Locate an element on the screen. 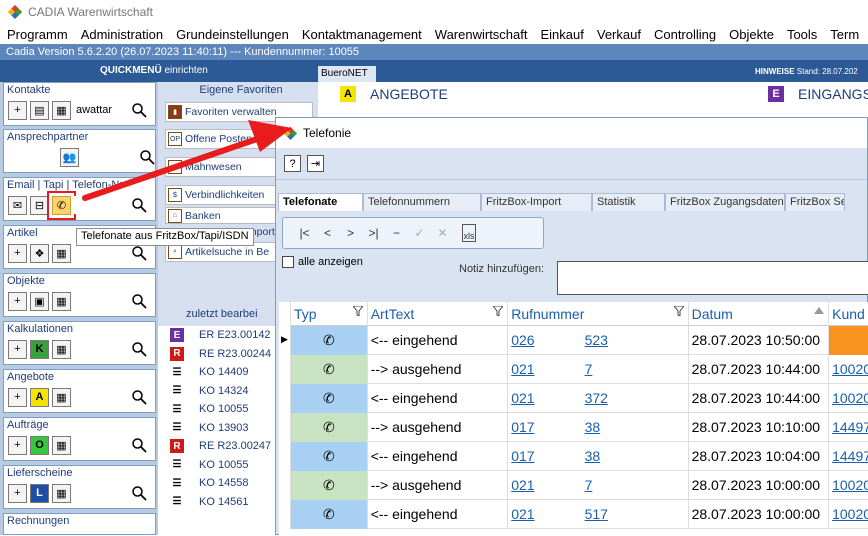 The width and height of the screenshot is (868, 536). first-record-icon: |< is located at coordinates (304, 233).